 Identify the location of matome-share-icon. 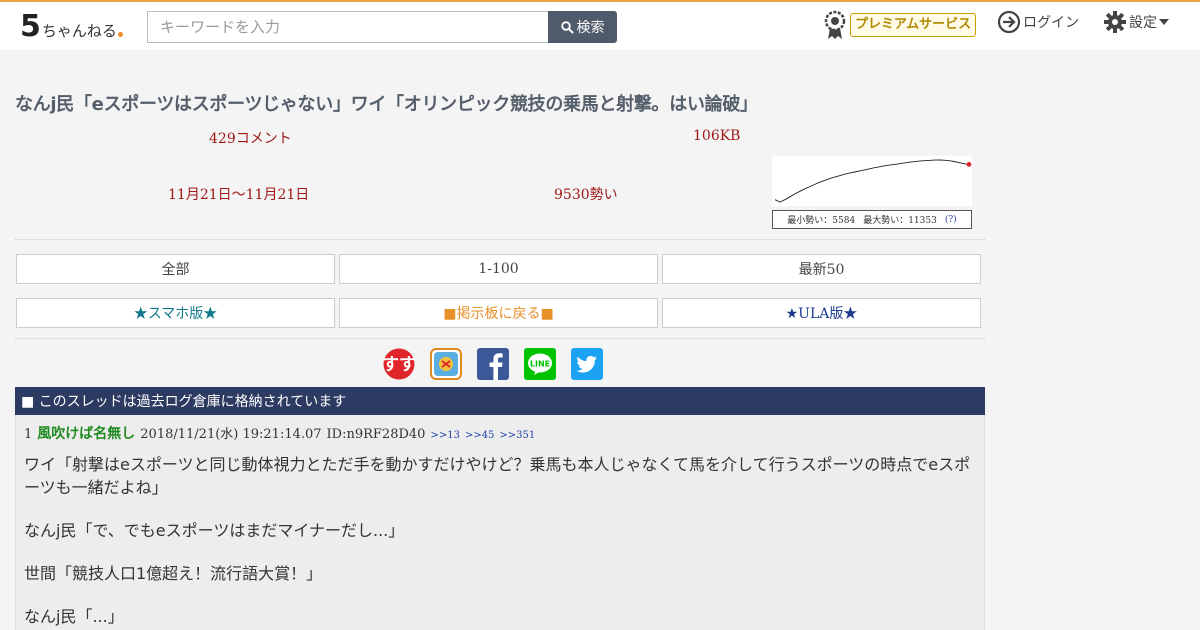
(446, 364).